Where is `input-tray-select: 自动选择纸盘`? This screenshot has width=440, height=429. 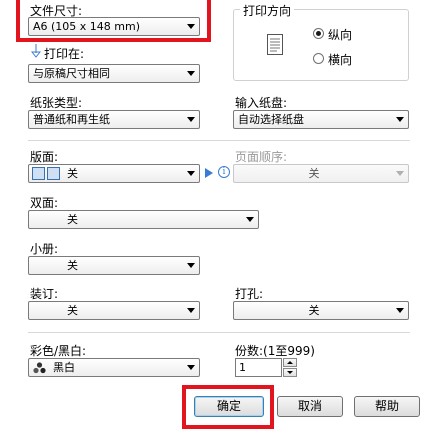
input-tray-select: 自动选择纸盘 is located at coordinates (321, 119).